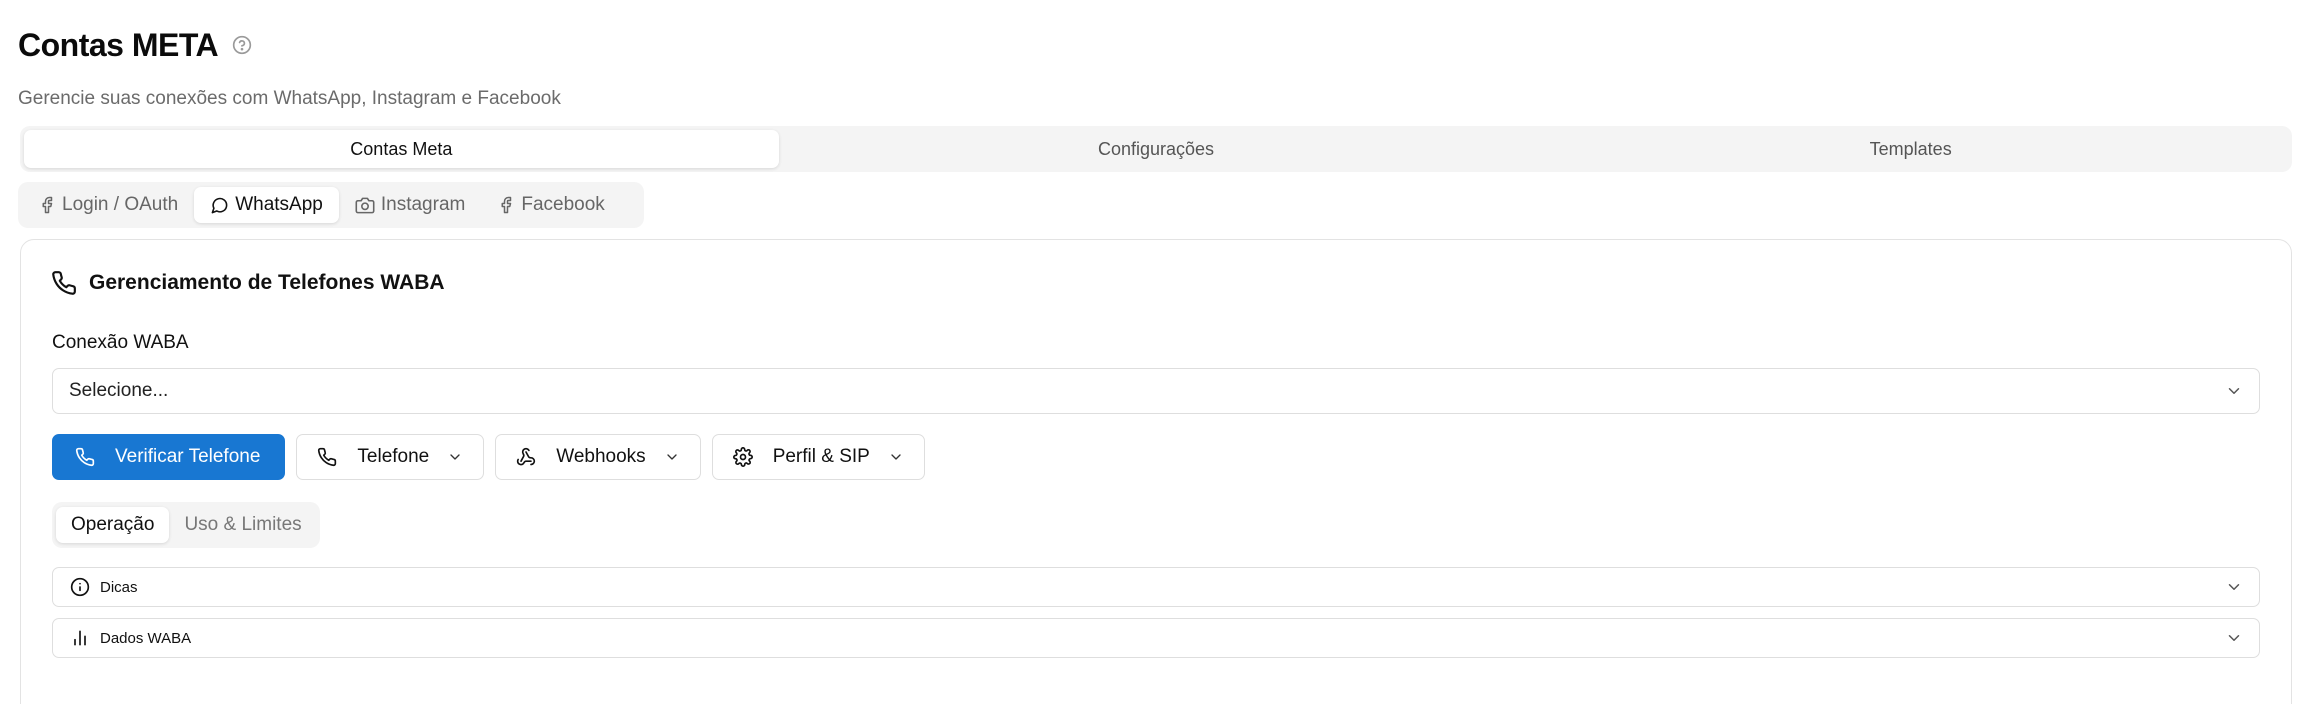 The image size is (2304, 704). I want to click on tab-operacao: Operação, so click(113, 525).